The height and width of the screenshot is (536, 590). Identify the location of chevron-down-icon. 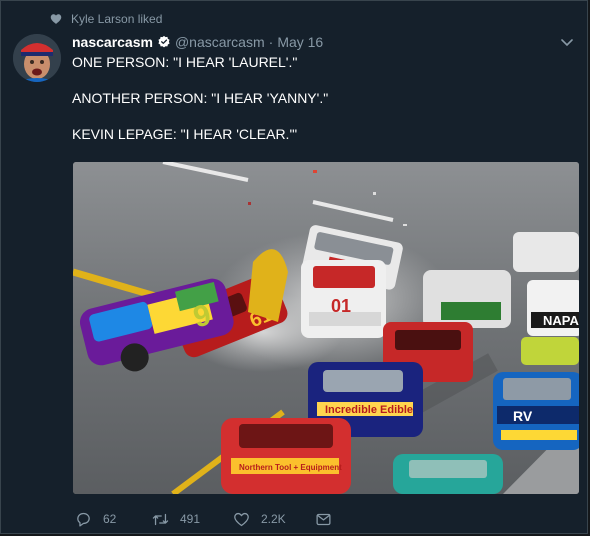
(567, 43).